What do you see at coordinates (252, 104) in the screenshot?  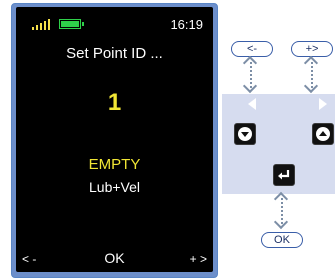 I see `left-arrow-icon` at bounding box center [252, 104].